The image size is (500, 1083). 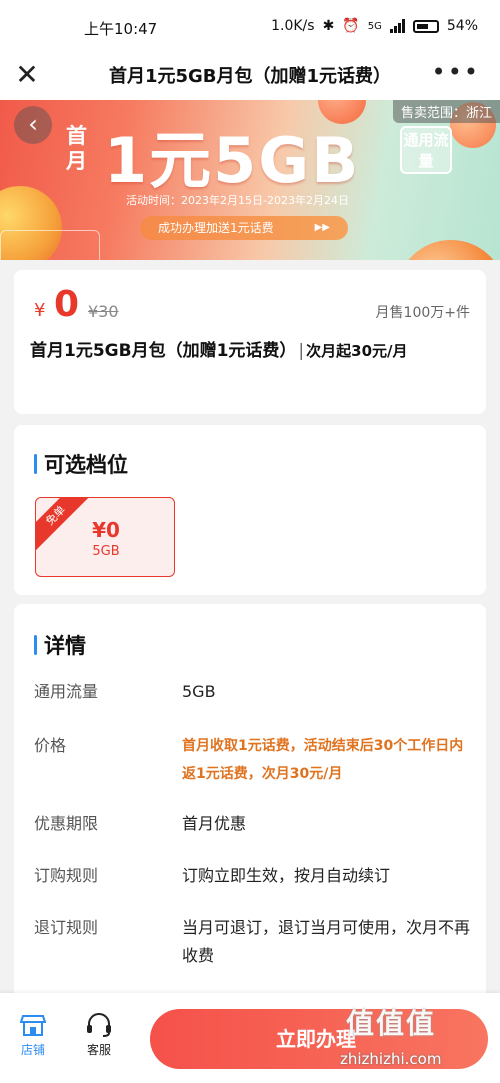 I want to click on monthly-sales: 月售100万+件, so click(x=422, y=313).